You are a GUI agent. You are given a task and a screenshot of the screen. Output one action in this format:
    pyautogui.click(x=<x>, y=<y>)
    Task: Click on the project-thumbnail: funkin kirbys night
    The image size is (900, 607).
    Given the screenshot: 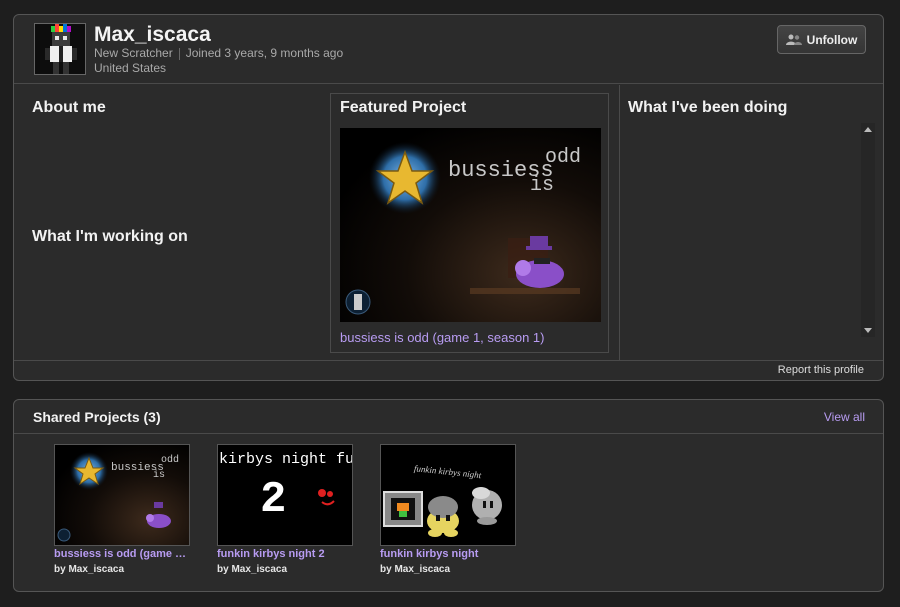 What is the action you would take?
    pyautogui.click(x=448, y=495)
    